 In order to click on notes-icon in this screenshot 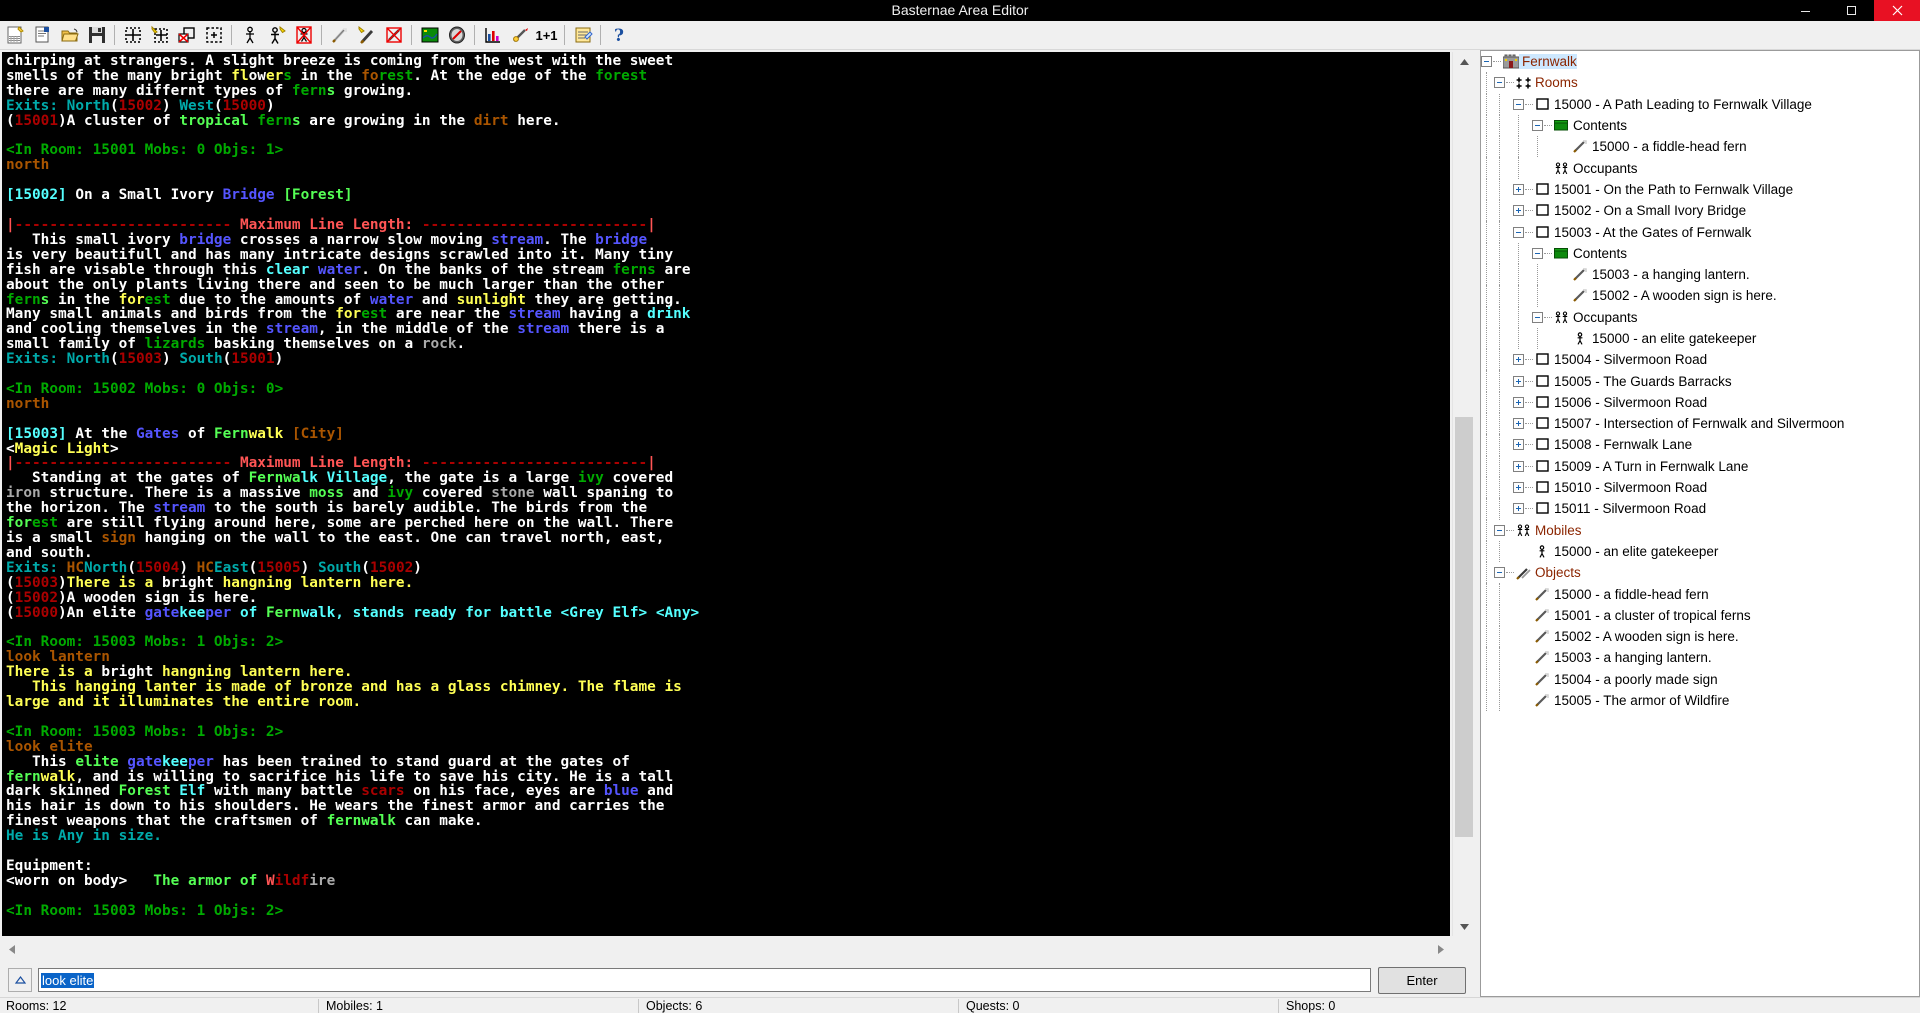, I will do `click(582, 35)`.